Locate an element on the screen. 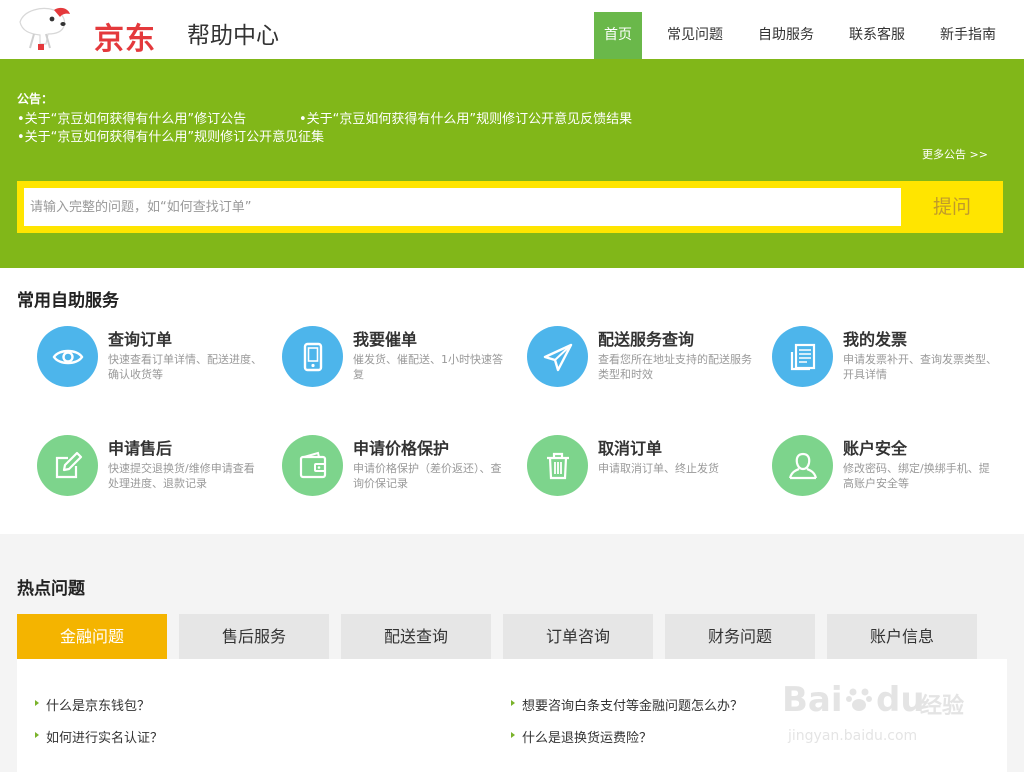 The image size is (1024, 772). invoice-icon is located at coordinates (802, 356).